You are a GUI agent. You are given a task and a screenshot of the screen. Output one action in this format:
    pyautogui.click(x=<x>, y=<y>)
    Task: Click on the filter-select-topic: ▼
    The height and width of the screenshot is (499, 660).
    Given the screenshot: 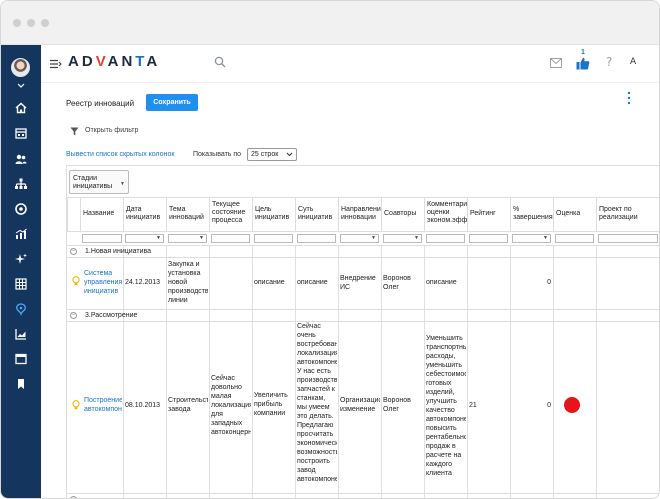 What is the action you would take?
    pyautogui.click(x=187, y=238)
    